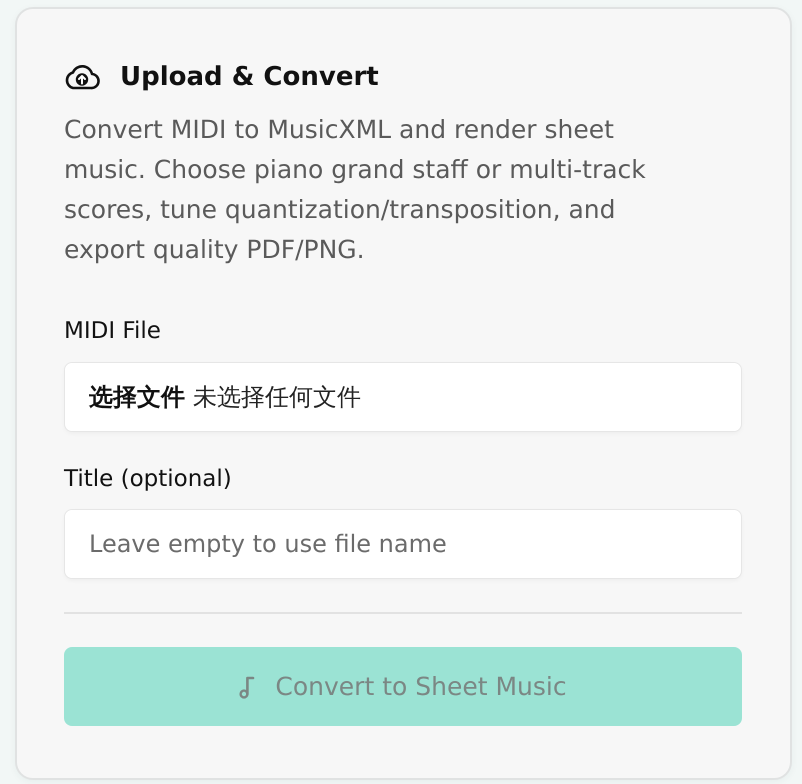 The width and height of the screenshot is (802, 784). I want to click on music-note-icon, so click(247, 686).